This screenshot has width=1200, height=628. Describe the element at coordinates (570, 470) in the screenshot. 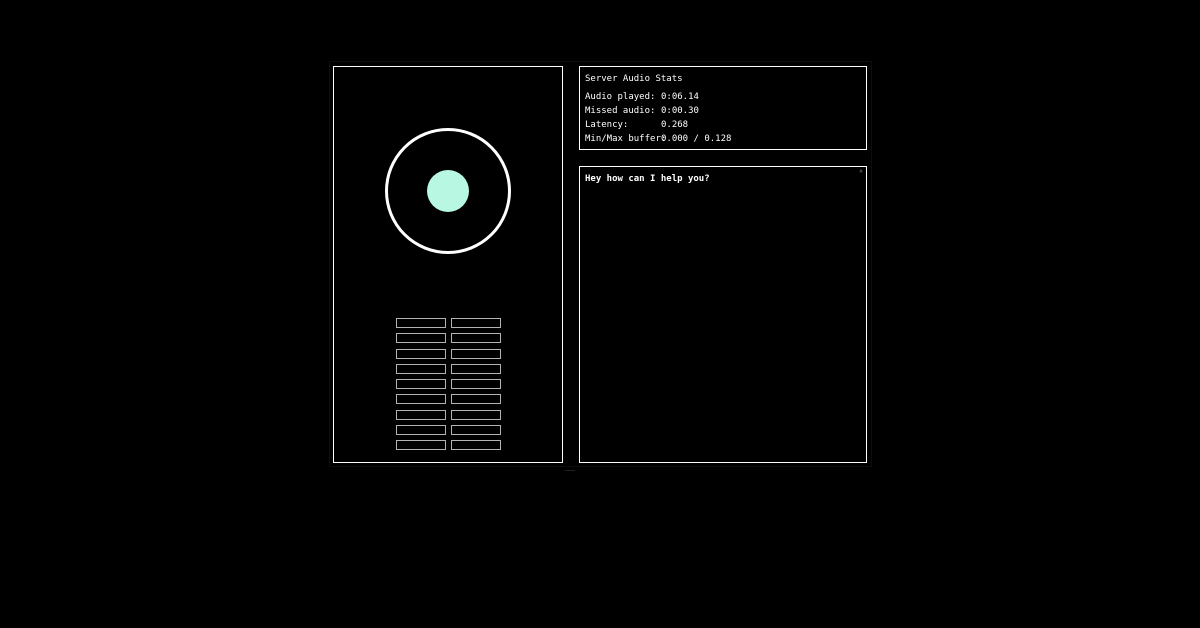

I see `divider` at that location.